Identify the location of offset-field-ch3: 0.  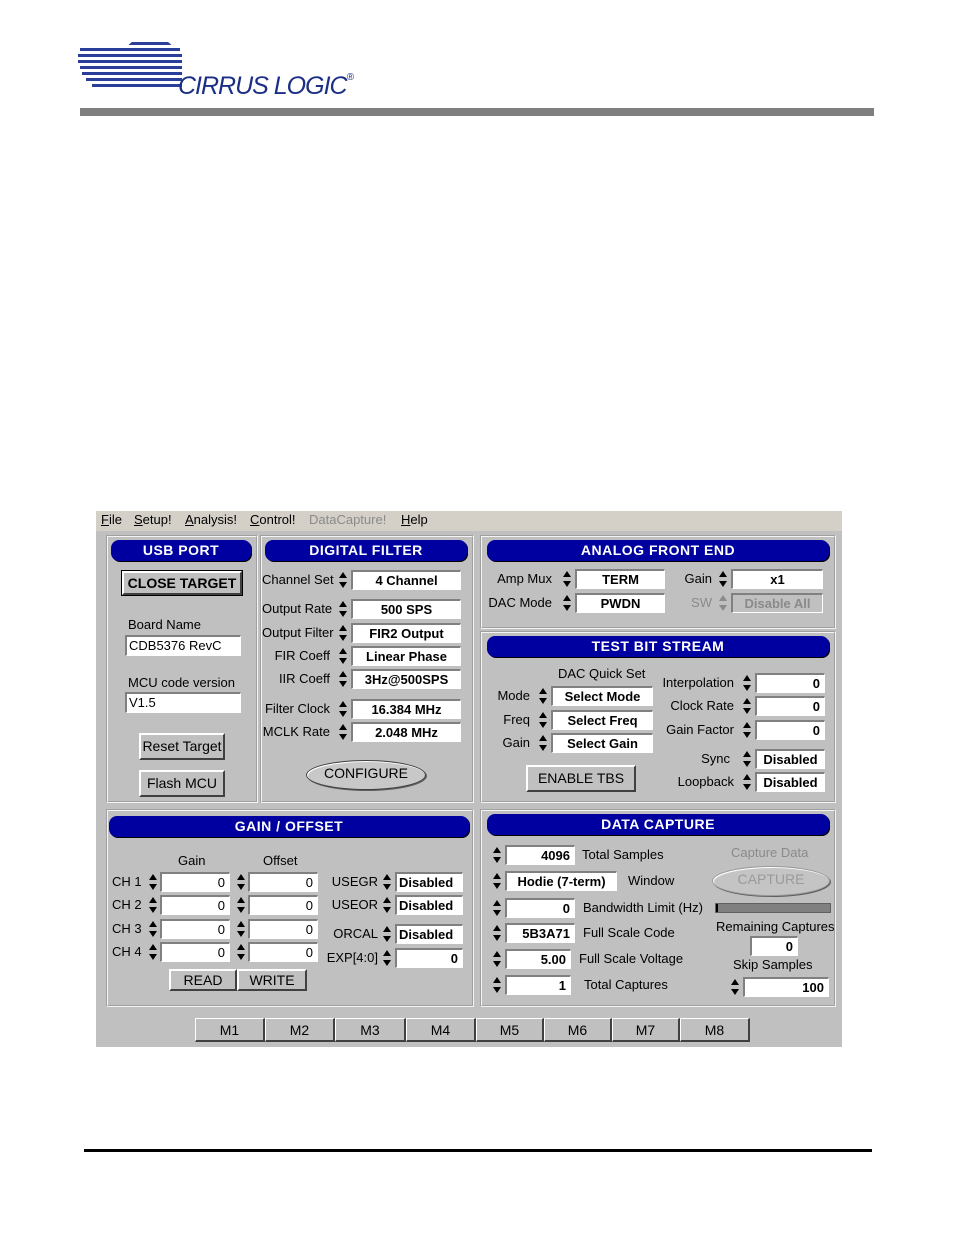
(283, 929).